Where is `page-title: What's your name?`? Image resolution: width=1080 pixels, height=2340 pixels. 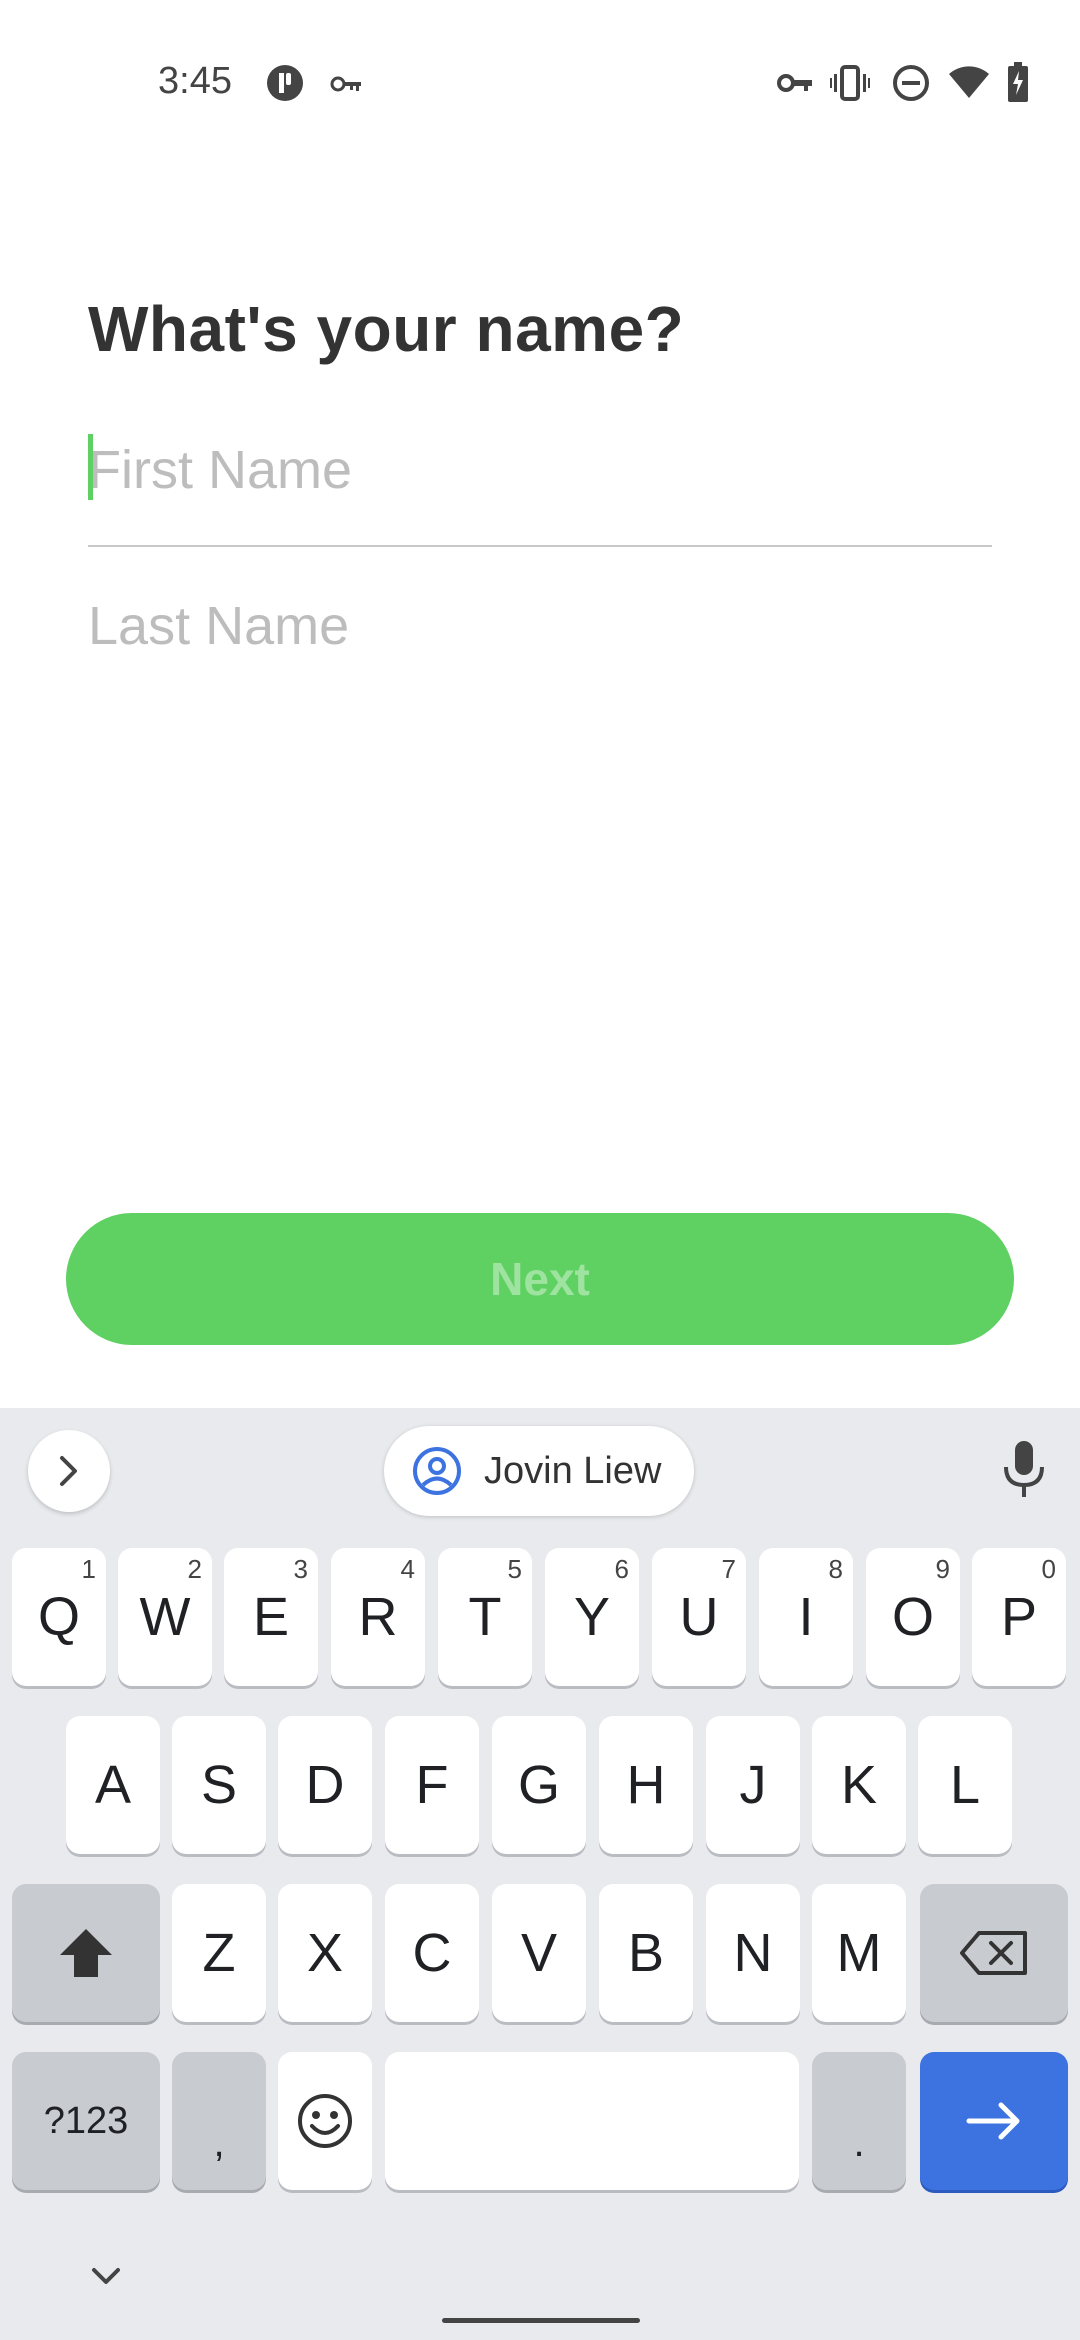
page-title: What's your name? is located at coordinates (386, 329).